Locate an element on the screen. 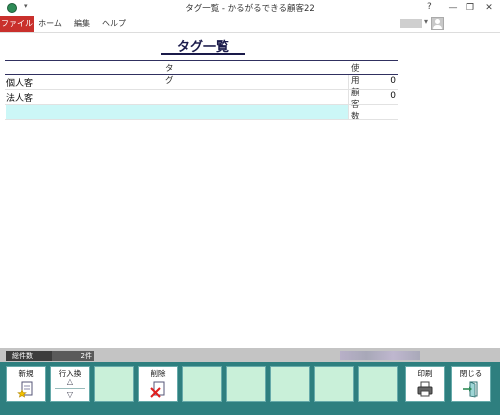 Image resolution: width=500 pixels, height=415 pixels. new-button: 新規 is located at coordinates (26, 384).